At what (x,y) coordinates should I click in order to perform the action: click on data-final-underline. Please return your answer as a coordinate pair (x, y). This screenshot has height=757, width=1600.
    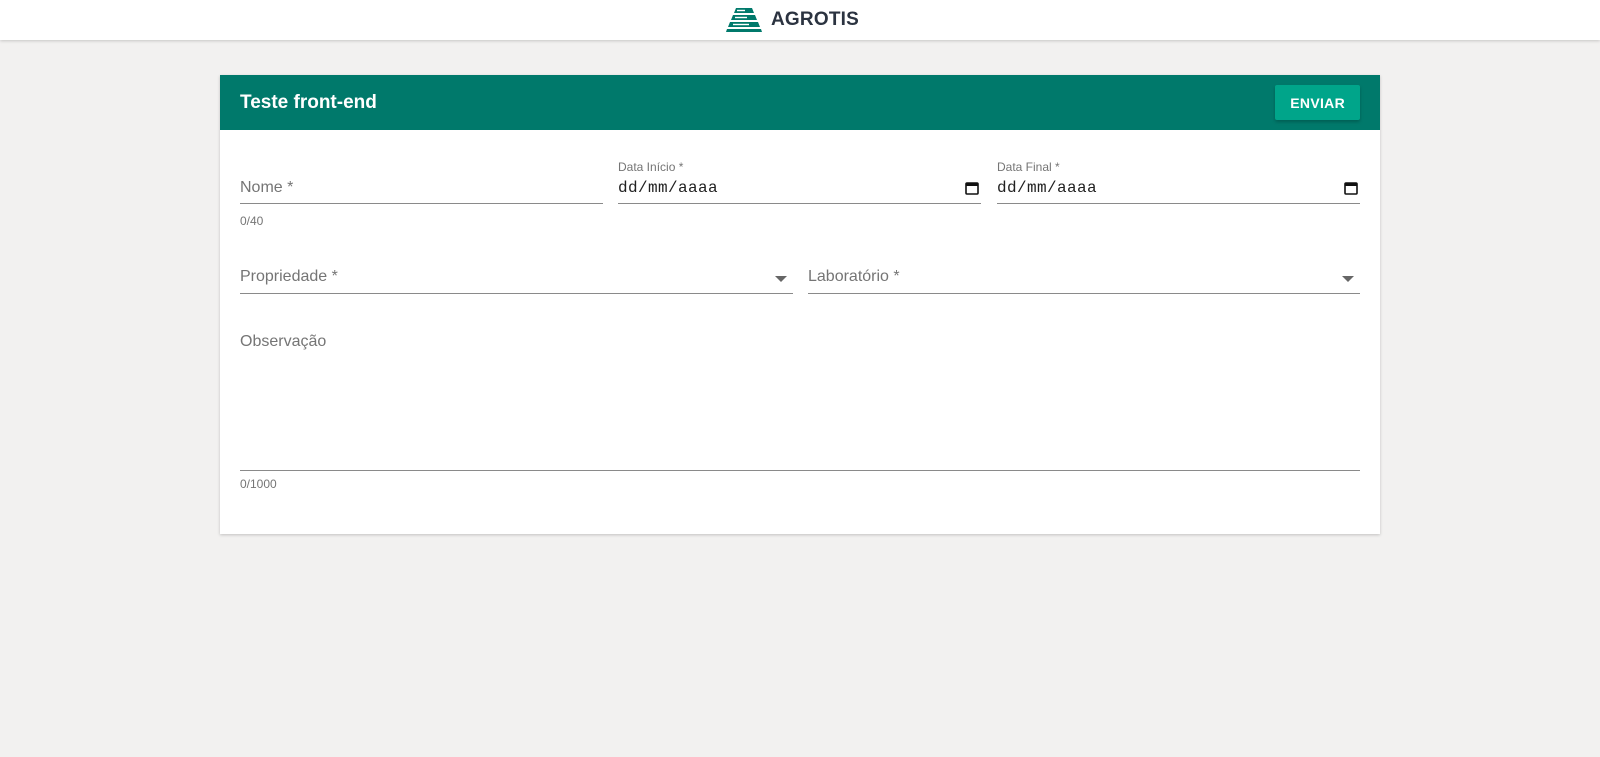
    Looking at the image, I should click on (1178, 203).